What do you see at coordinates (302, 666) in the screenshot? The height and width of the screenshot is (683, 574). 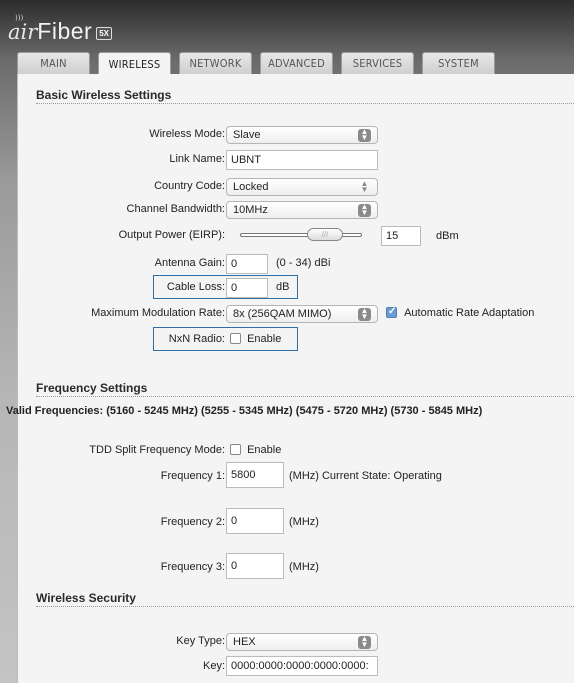 I see `key-input: 0000:0000:0000:0000:0000:` at bounding box center [302, 666].